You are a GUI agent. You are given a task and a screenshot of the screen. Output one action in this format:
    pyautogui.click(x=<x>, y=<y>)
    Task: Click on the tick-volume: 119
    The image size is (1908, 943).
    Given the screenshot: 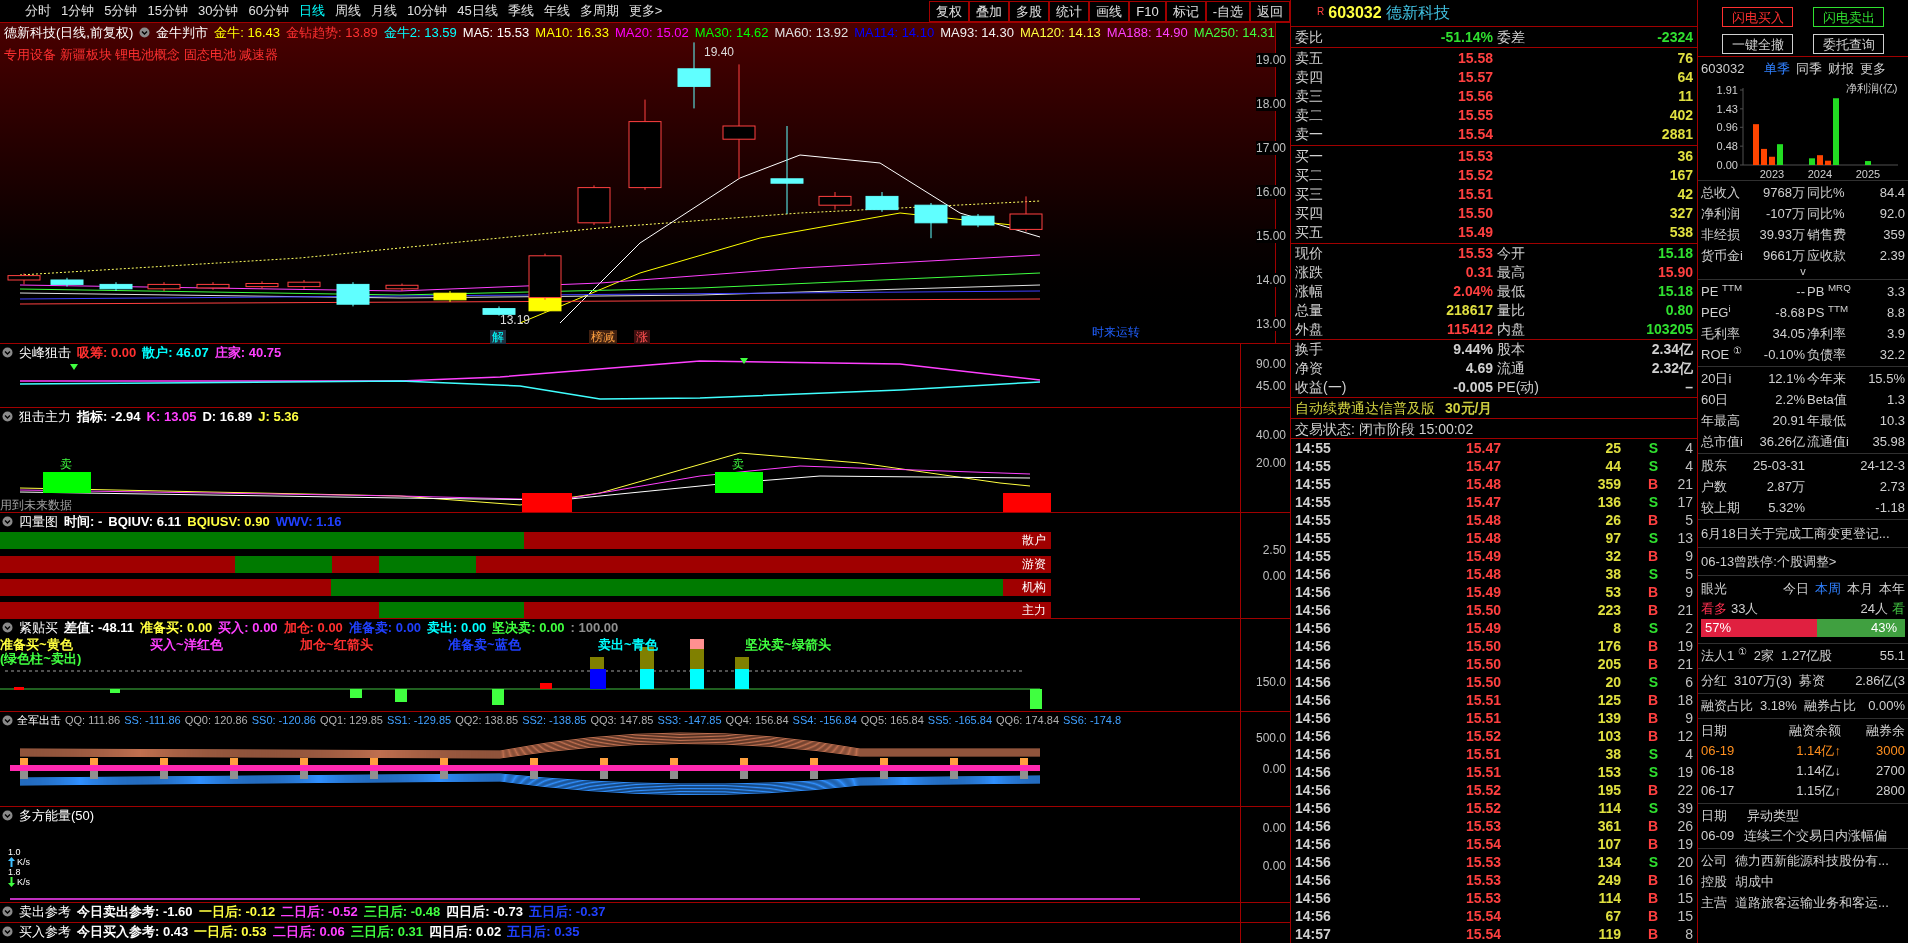 What is the action you would take?
    pyautogui.click(x=1609, y=933)
    